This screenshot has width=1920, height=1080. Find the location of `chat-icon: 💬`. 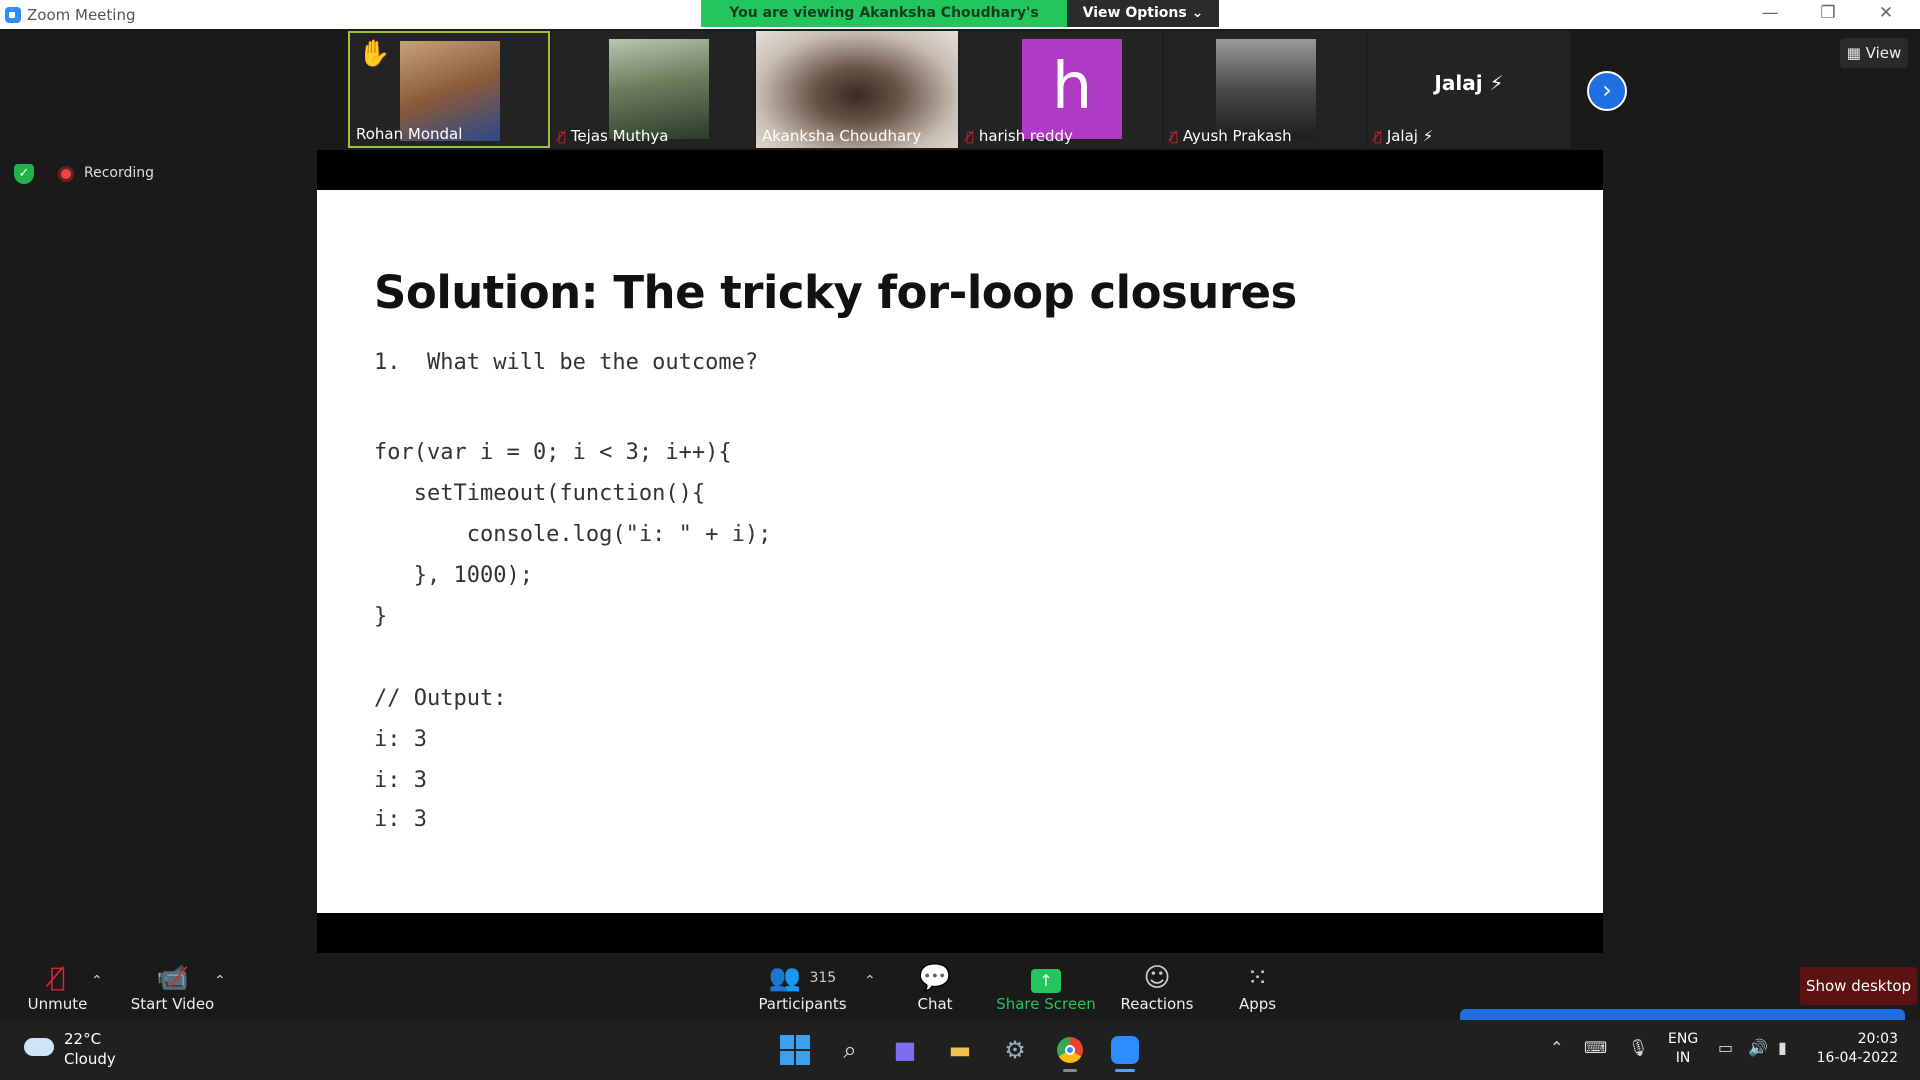

chat-icon: 💬 is located at coordinates (935, 978).